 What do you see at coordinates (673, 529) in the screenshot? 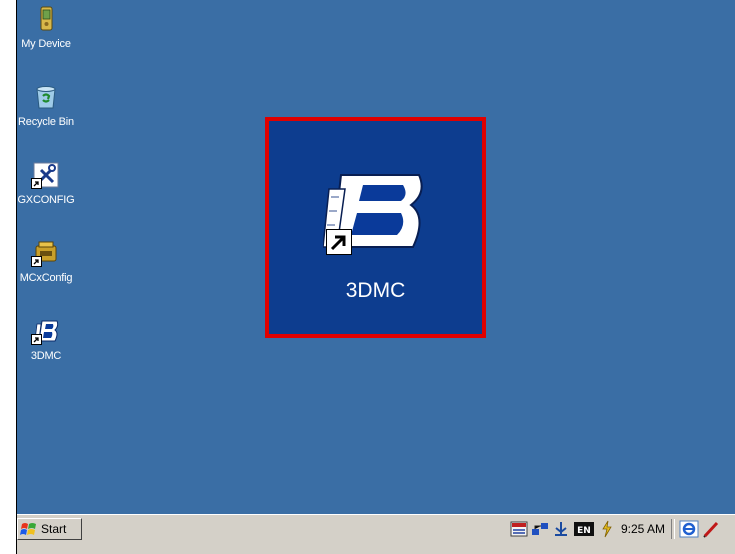
I see `tray-separator` at bounding box center [673, 529].